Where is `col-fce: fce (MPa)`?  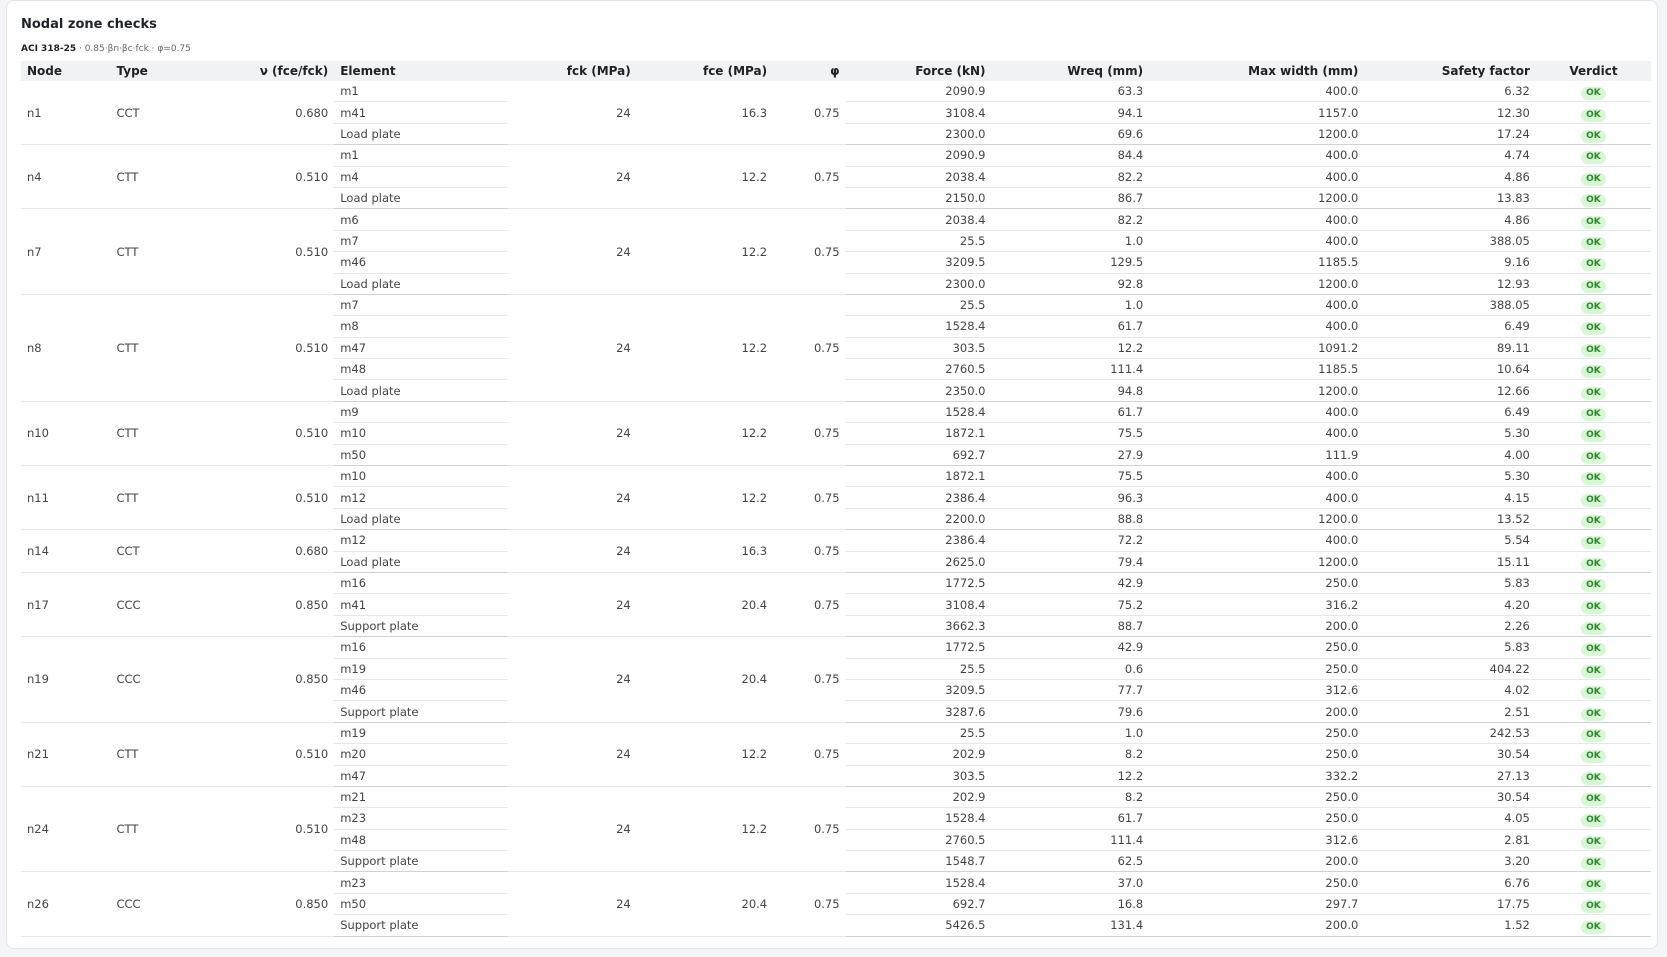 col-fce: fce (MPa) is located at coordinates (705, 71).